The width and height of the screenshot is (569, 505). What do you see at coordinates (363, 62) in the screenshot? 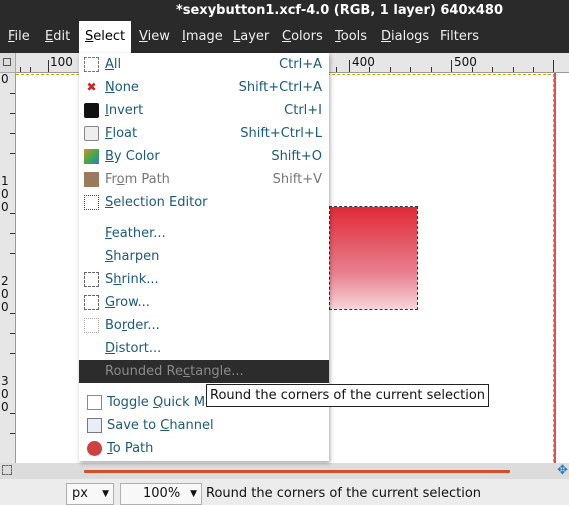
I see `ruler-label: 400` at bounding box center [363, 62].